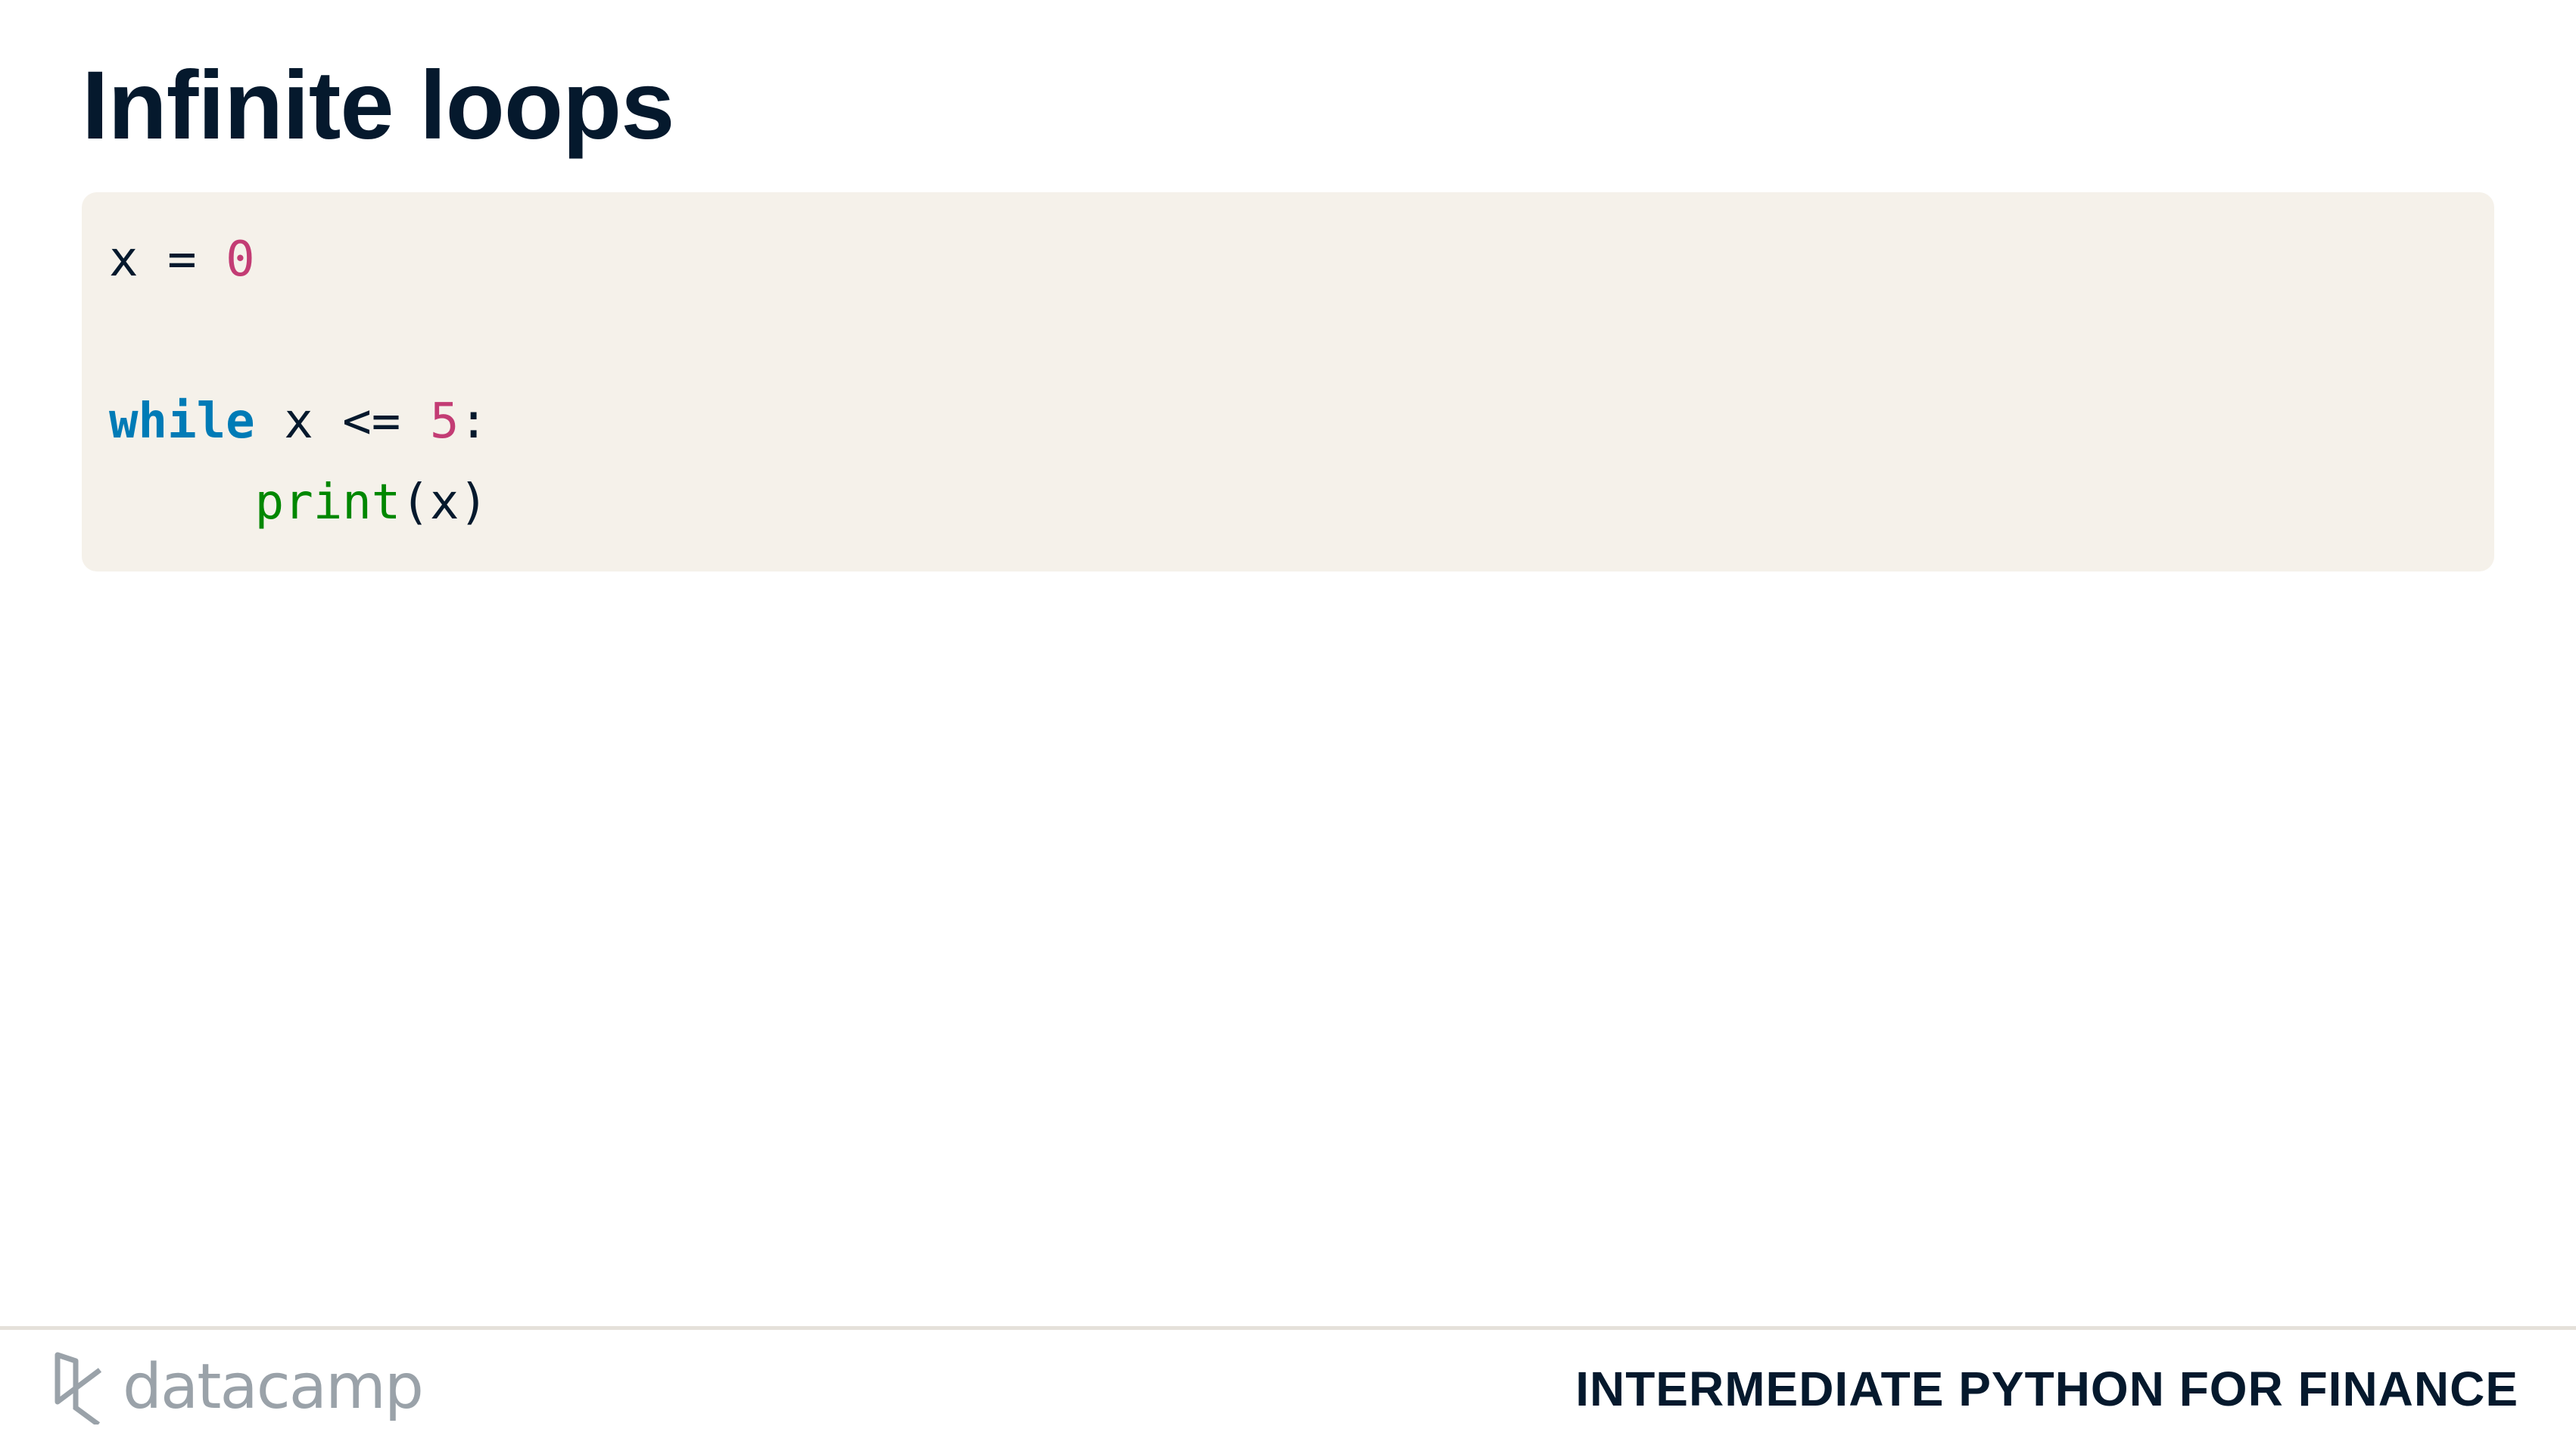 The width and height of the screenshot is (2576, 1451). What do you see at coordinates (240, 260) in the screenshot?
I see `code-number: 0` at bounding box center [240, 260].